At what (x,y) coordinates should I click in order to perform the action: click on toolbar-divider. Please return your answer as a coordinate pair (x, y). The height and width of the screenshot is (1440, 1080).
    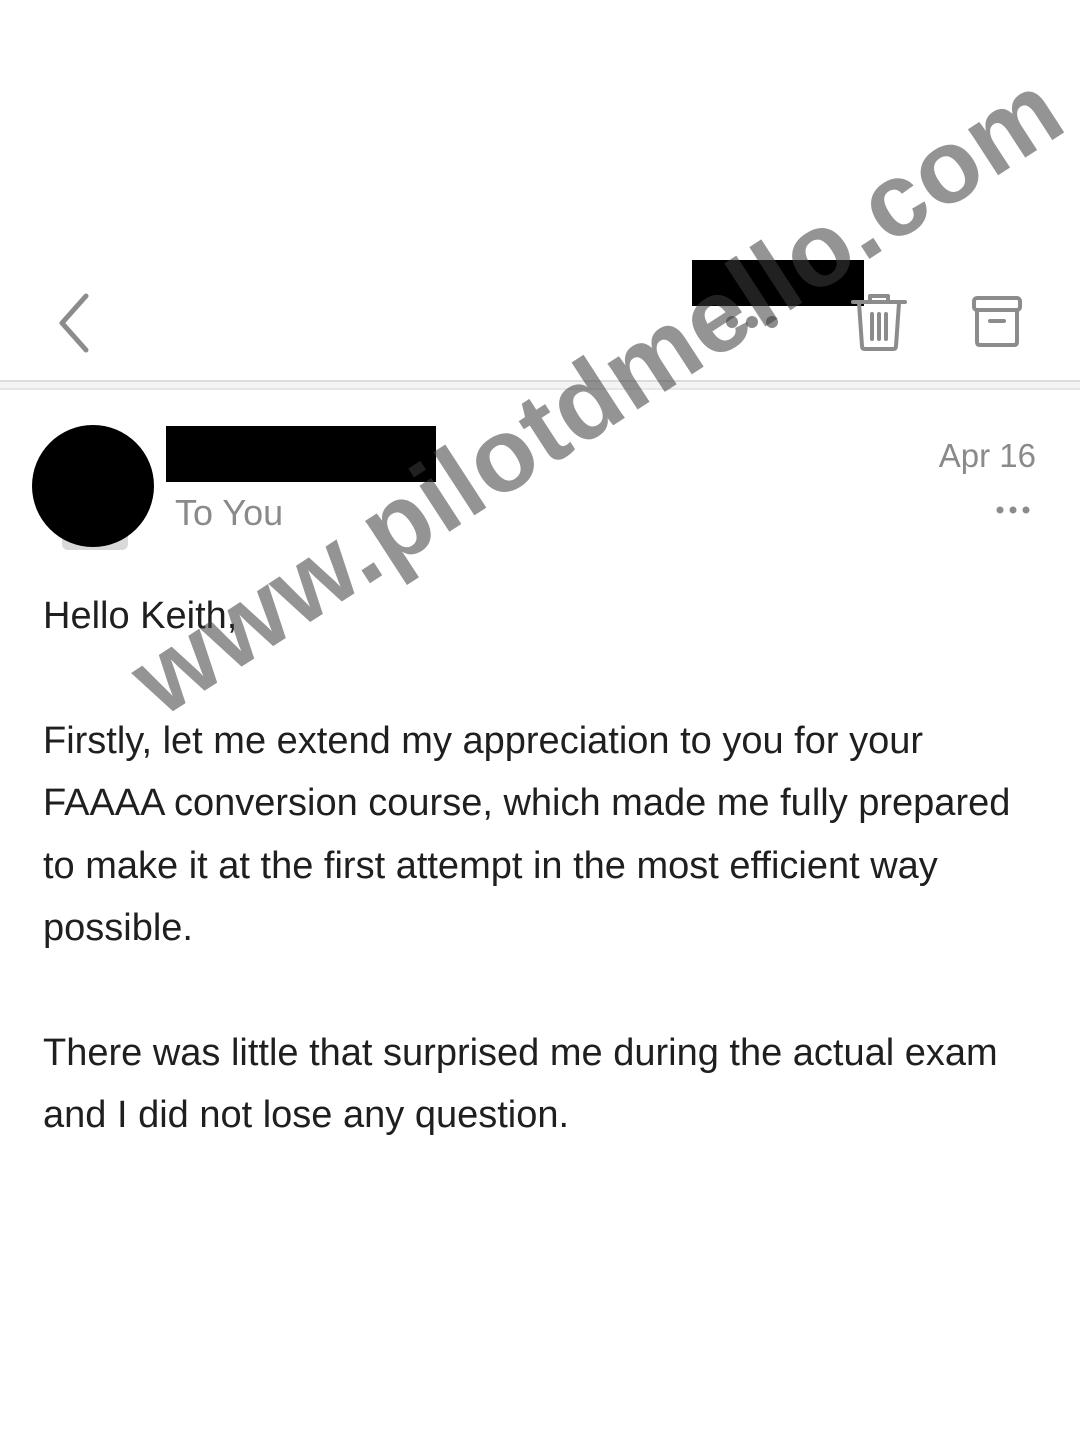
    Looking at the image, I should click on (540, 385).